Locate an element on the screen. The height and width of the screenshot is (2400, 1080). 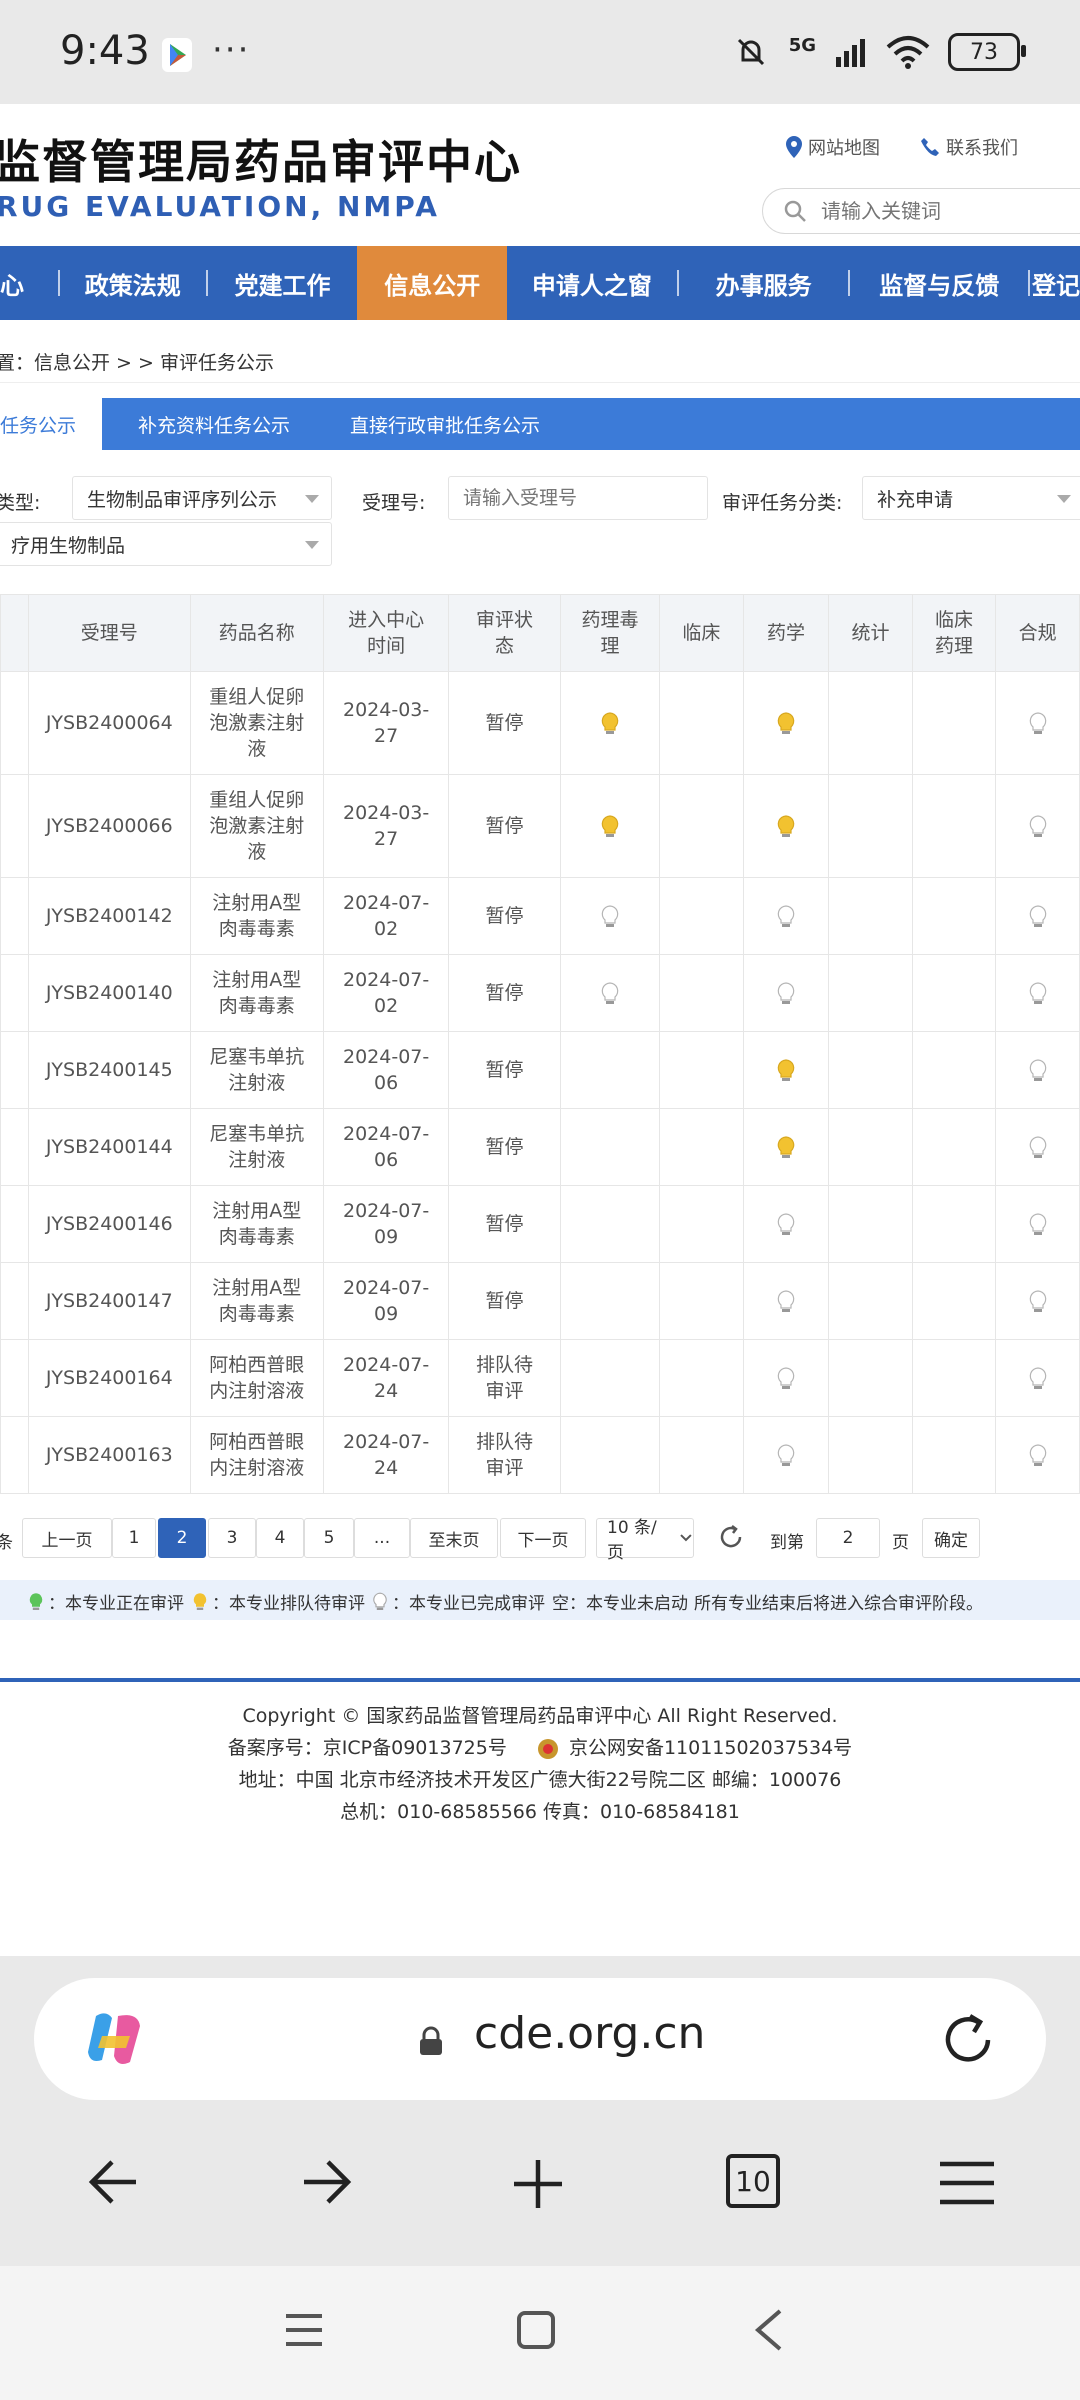
status-time: 9:43 is located at coordinates (105, 51).